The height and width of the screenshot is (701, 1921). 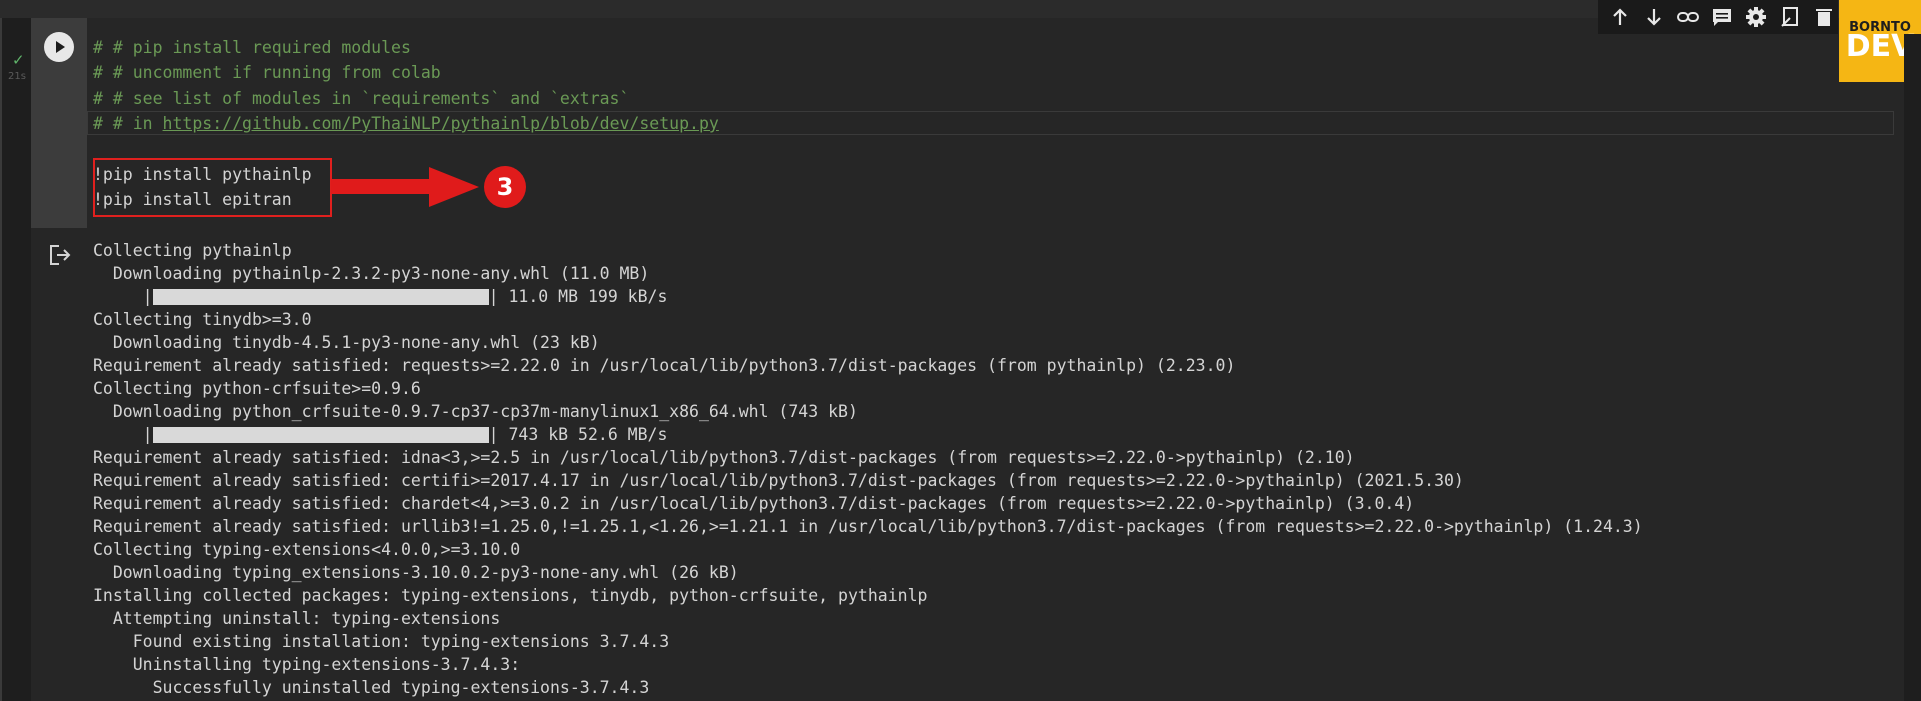 I want to click on progress-line: | | 743 kB 52.6 MB/s, so click(x=993, y=434).